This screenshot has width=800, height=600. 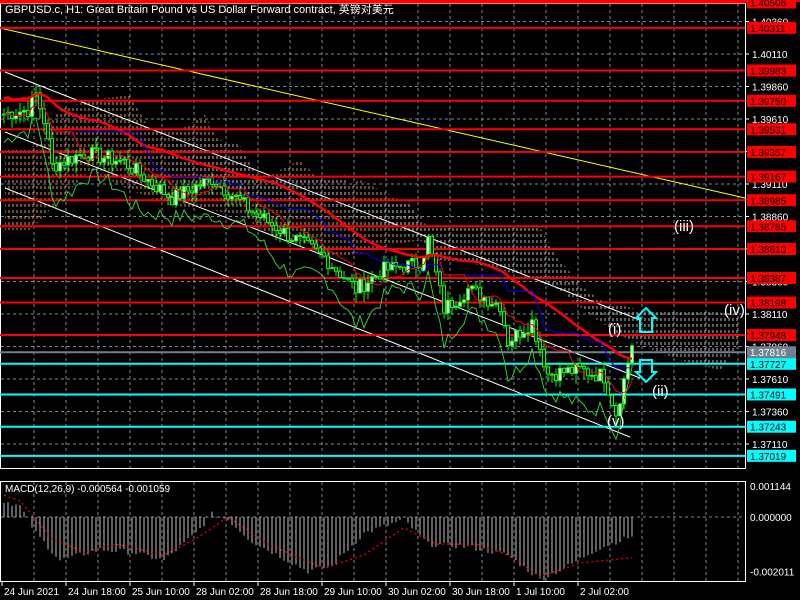 What do you see at coordinates (604, 592) in the screenshot?
I see `x-tick-label: 2 Jul 02:00` at bounding box center [604, 592].